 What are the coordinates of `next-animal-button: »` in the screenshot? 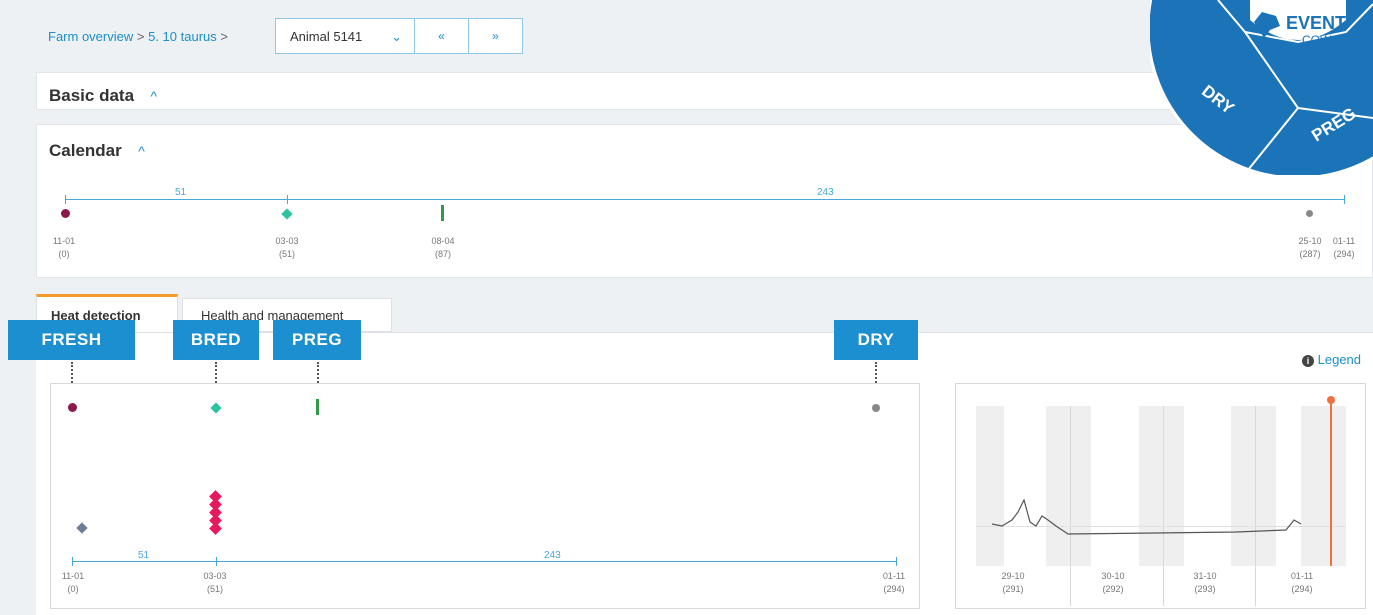 It's located at (495, 36).